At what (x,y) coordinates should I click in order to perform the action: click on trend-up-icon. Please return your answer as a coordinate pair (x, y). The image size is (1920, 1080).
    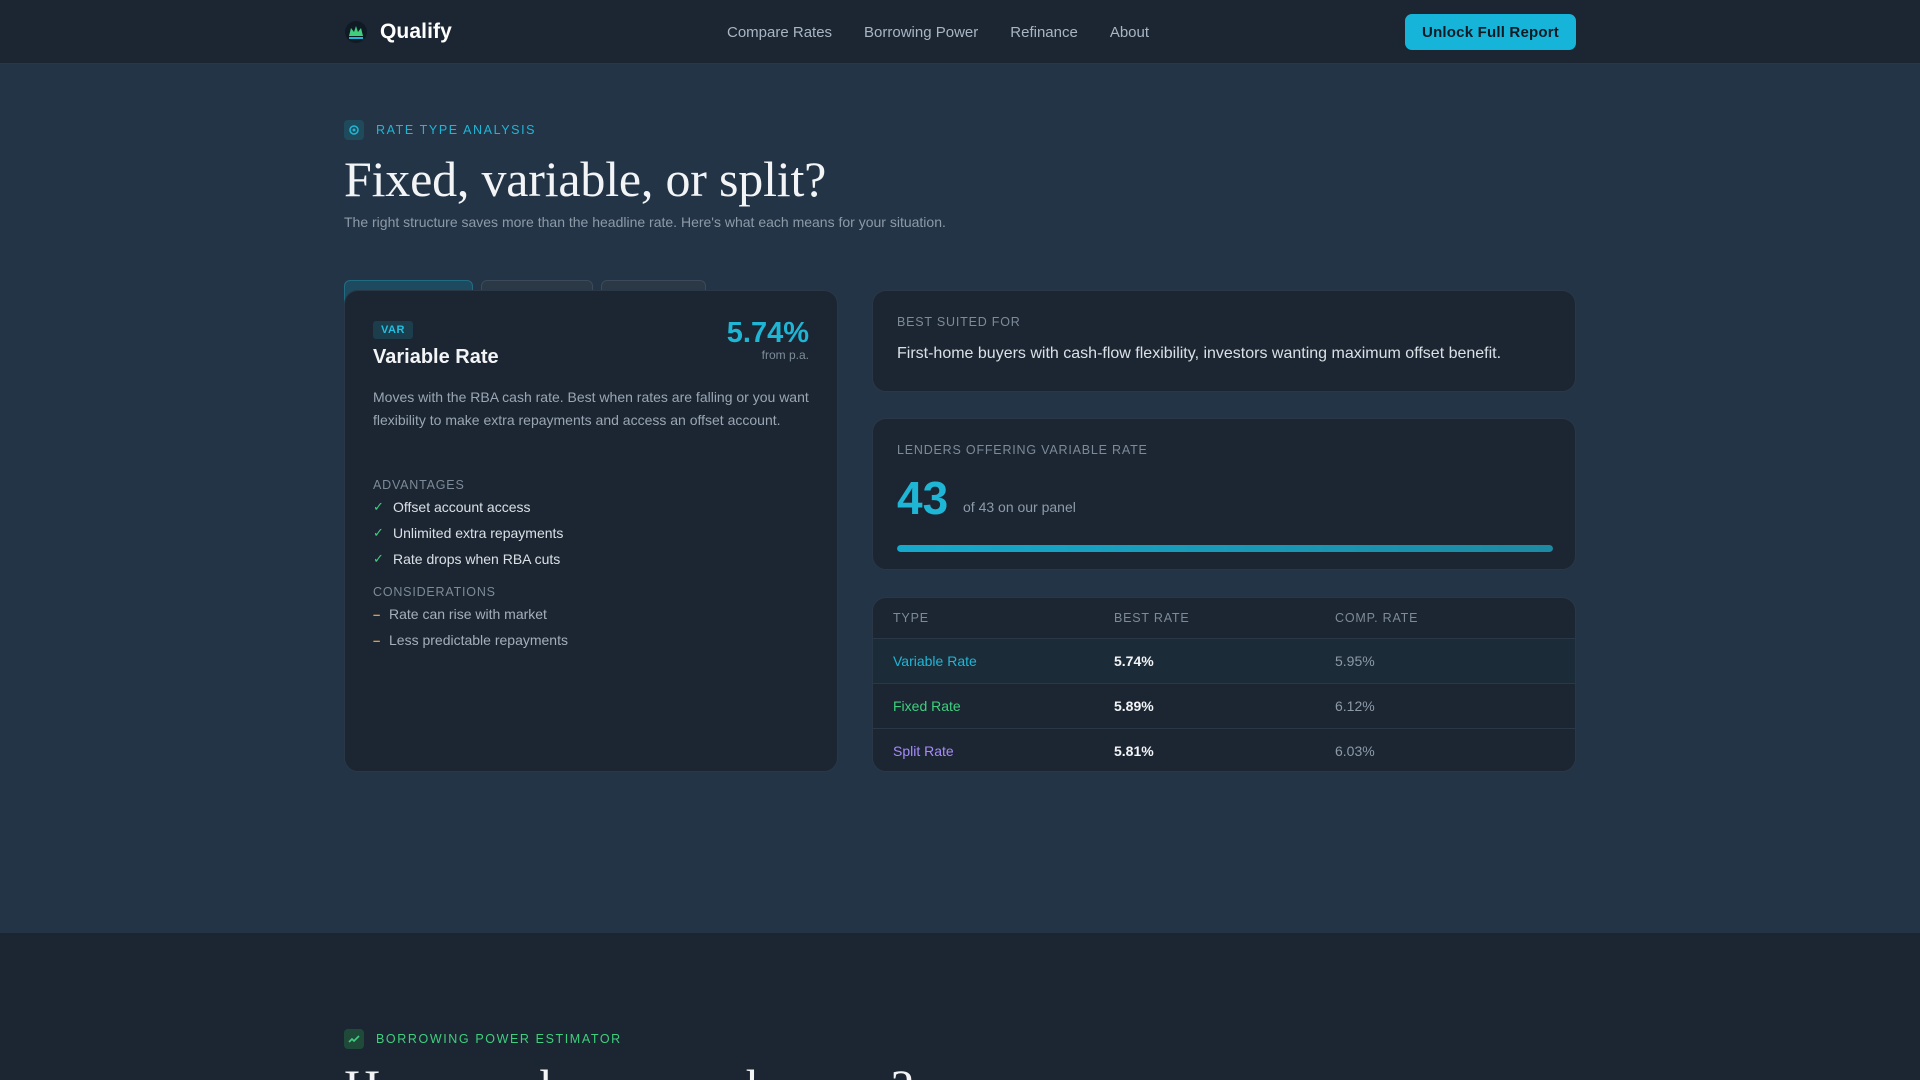
    Looking at the image, I should click on (354, 1039).